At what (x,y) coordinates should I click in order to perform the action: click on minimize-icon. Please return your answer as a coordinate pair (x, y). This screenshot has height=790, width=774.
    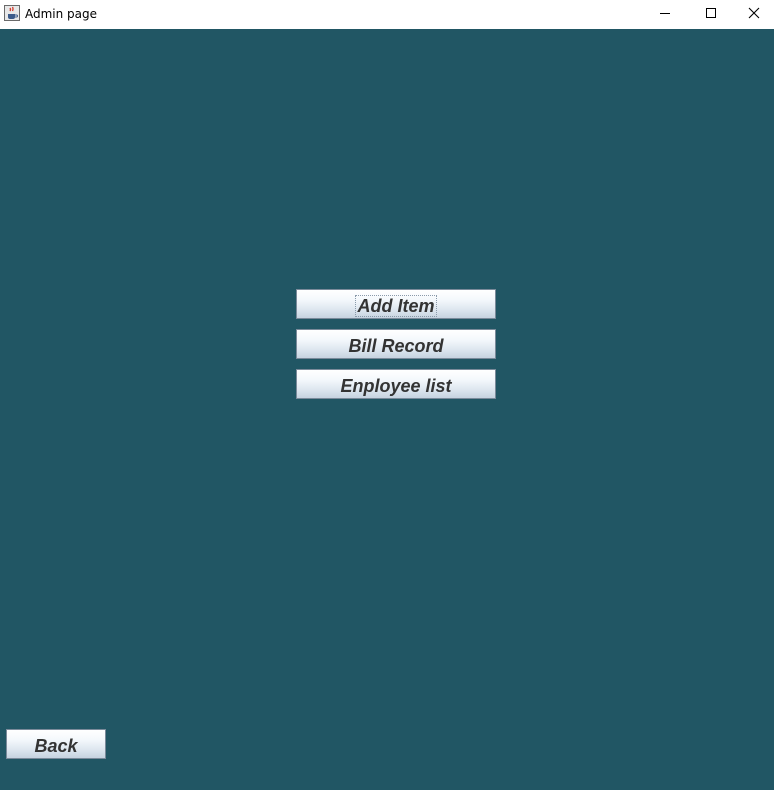
    Looking at the image, I should click on (665, 15).